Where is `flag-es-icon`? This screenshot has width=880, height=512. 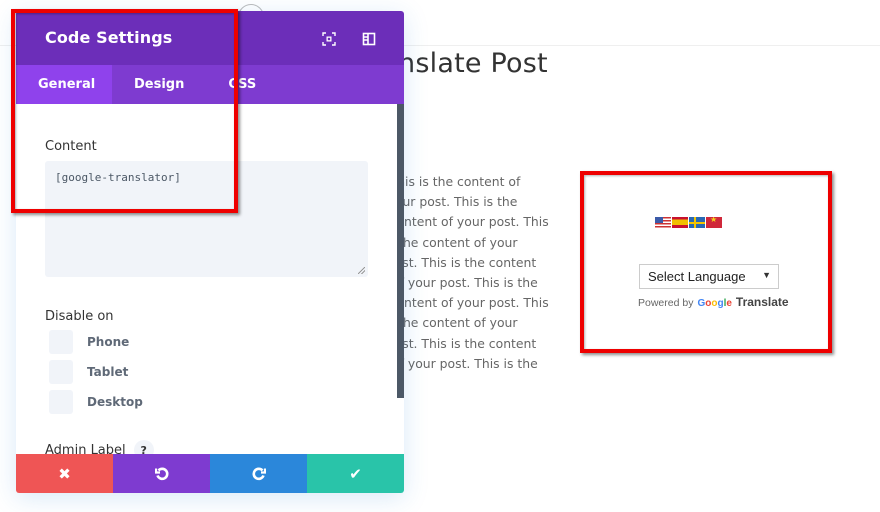 flag-es-icon is located at coordinates (680, 222).